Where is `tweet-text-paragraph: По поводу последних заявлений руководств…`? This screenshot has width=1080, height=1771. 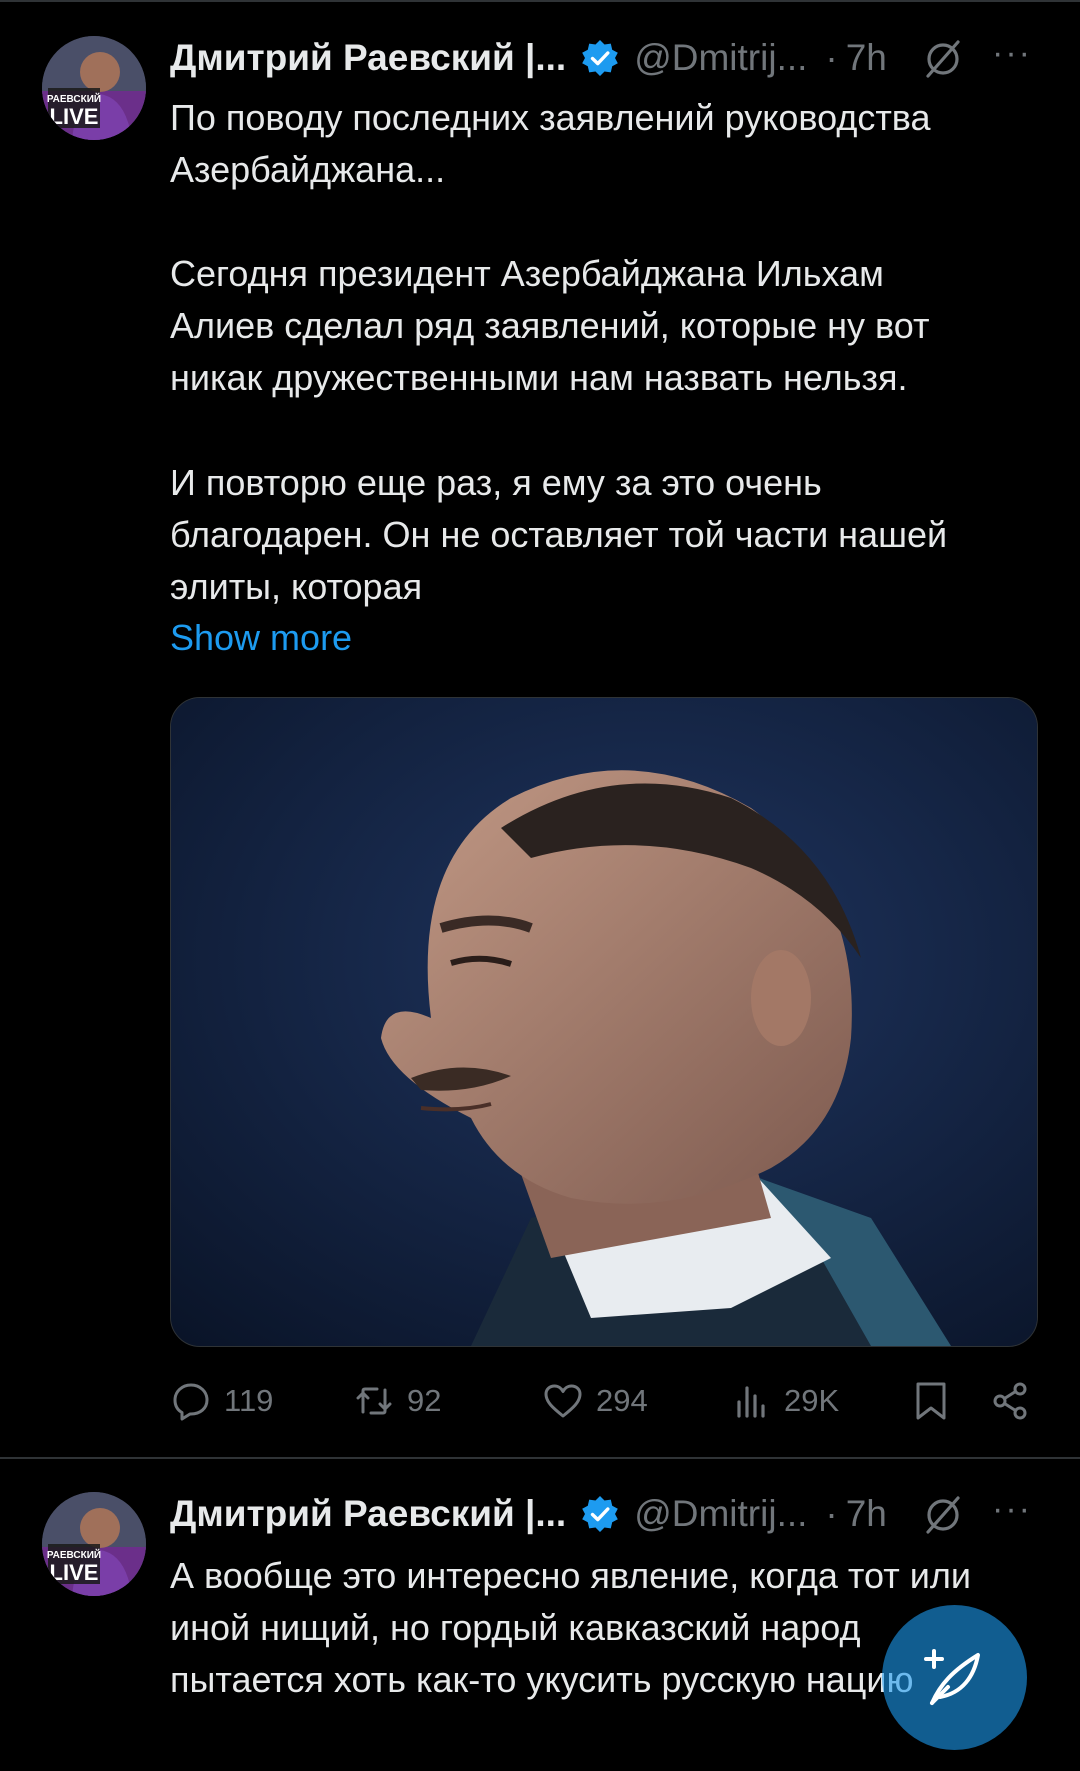
tweet-text-paragraph: По поводу последних заявлений руководств… is located at coordinates (550, 143).